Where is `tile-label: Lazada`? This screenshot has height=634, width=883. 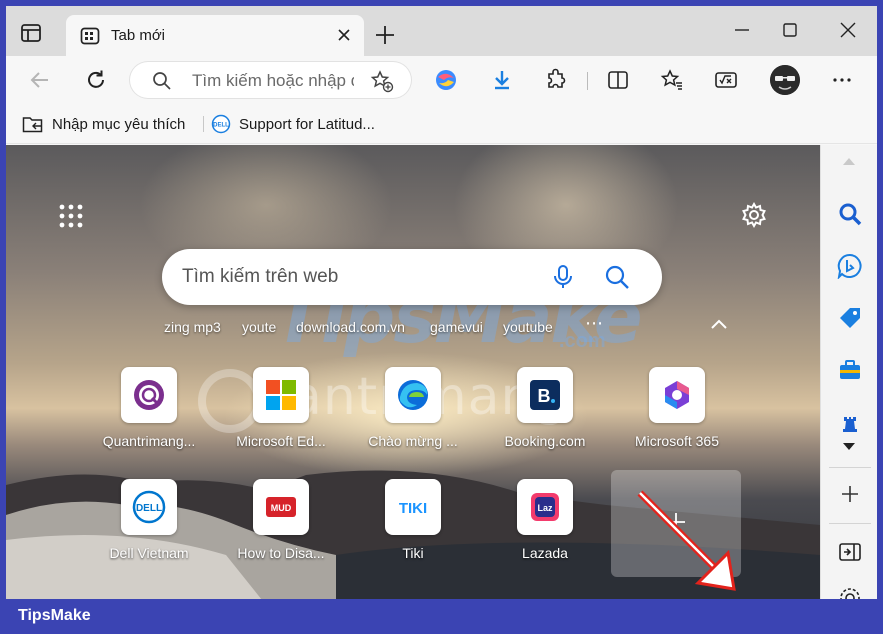 tile-label: Lazada is located at coordinates (545, 553).